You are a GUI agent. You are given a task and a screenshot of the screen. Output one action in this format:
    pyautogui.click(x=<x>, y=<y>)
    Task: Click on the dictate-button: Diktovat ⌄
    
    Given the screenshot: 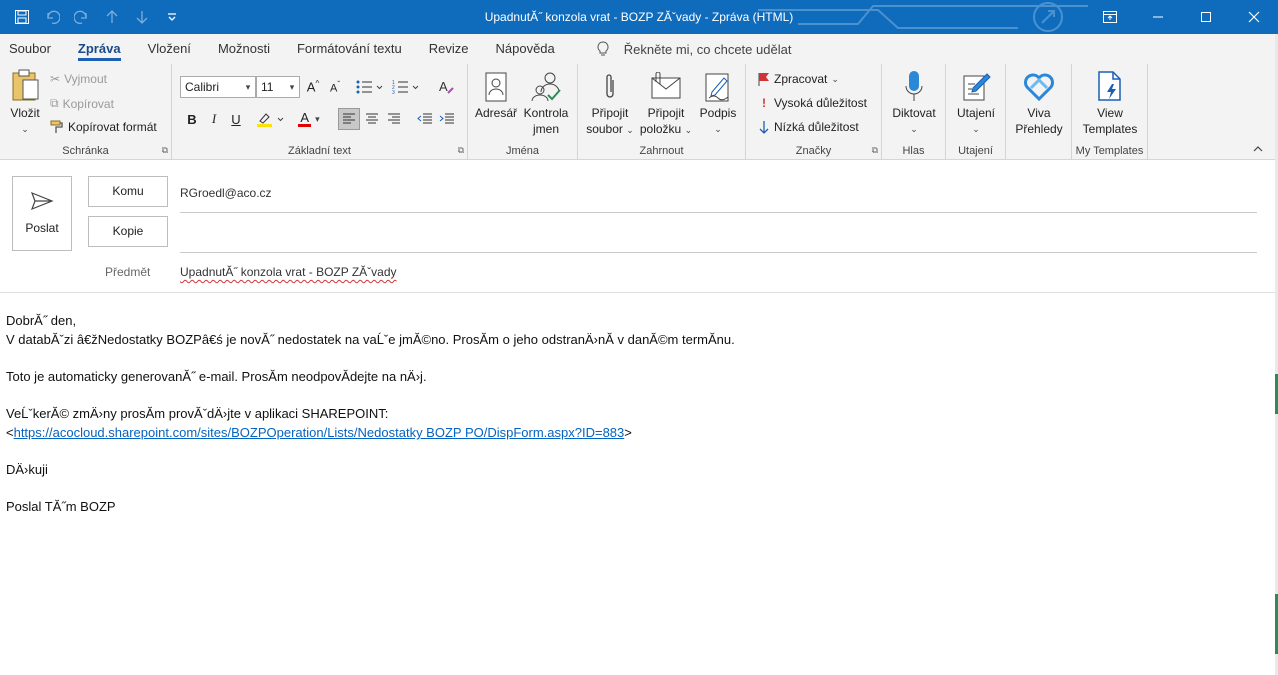 What is the action you would take?
    pyautogui.click(x=914, y=102)
    